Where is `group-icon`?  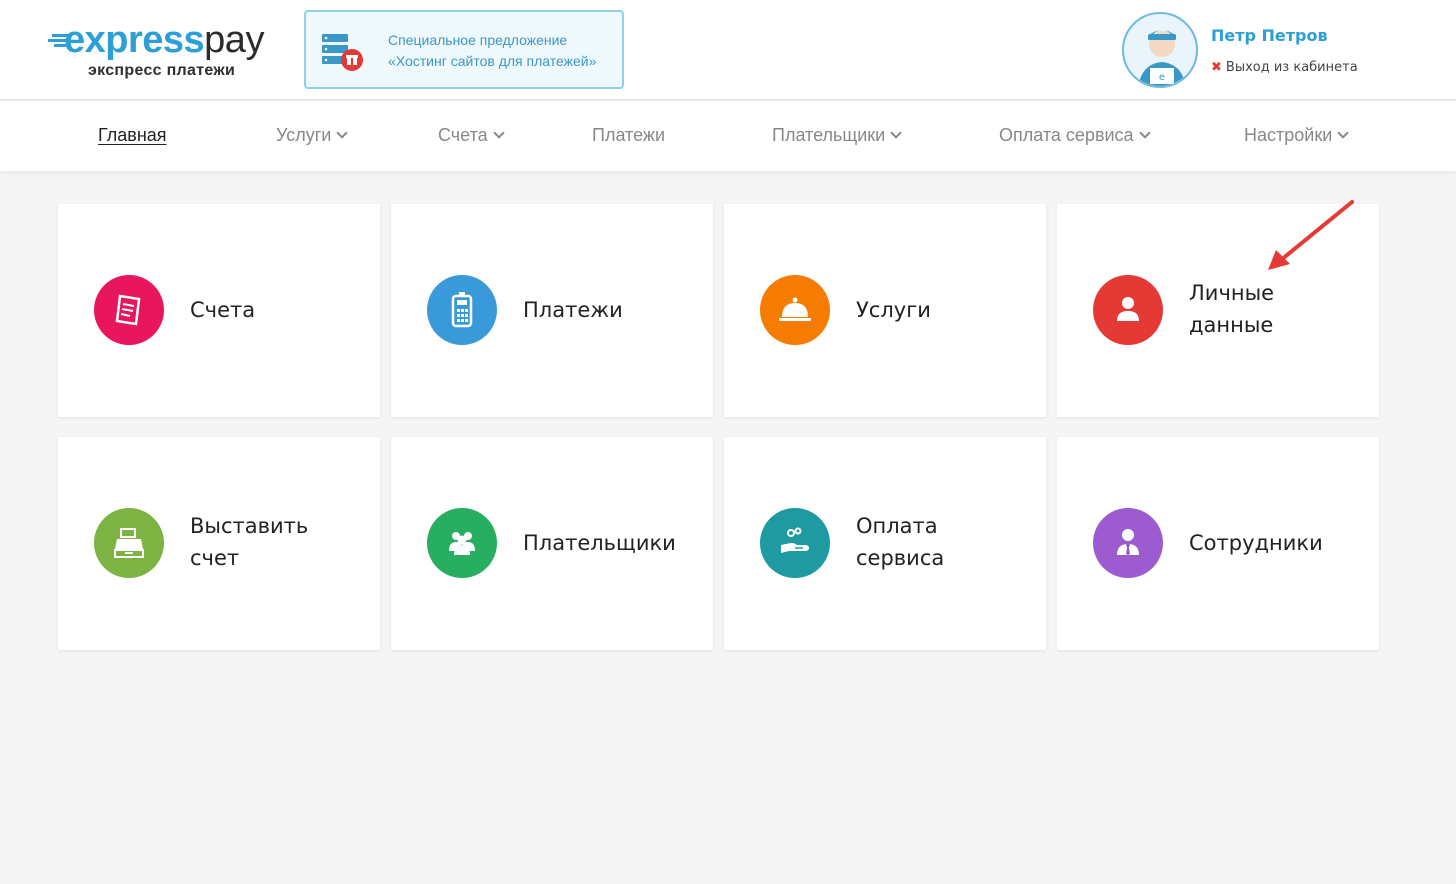
group-icon is located at coordinates (462, 543).